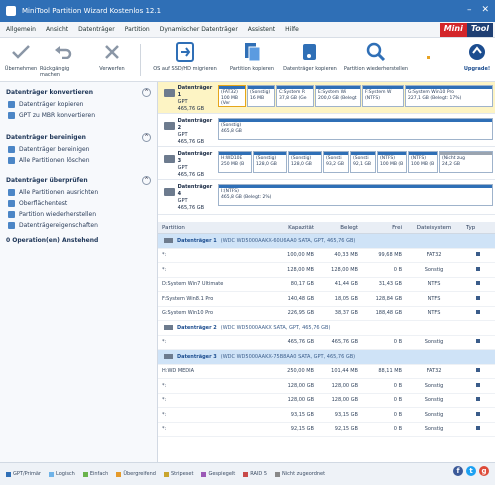  What do you see at coordinates (458, 471) in the screenshot?
I see `facebook-icon: f` at bounding box center [458, 471].